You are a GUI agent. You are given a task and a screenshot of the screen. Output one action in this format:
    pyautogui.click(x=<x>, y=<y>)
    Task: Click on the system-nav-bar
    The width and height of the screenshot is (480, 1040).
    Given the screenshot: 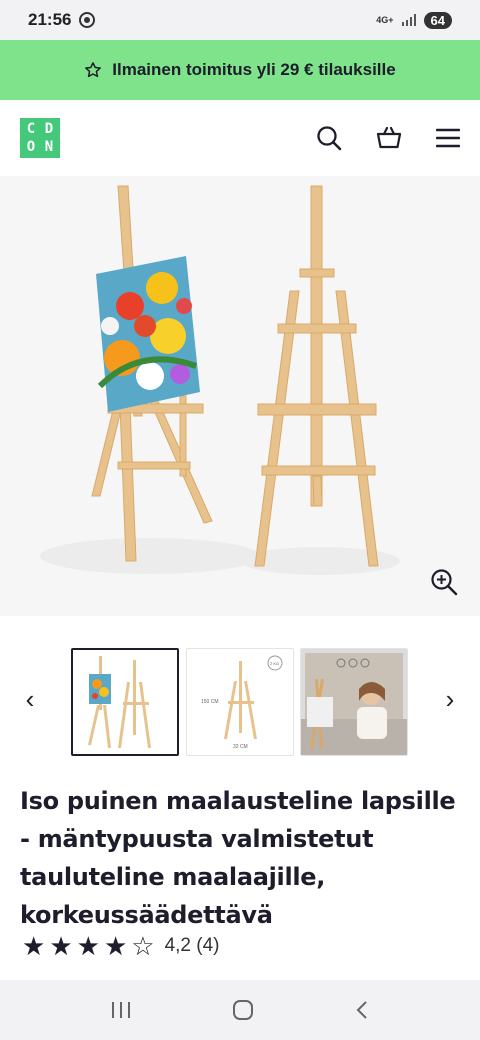 What is the action you would take?
    pyautogui.click(x=240, y=1010)
    